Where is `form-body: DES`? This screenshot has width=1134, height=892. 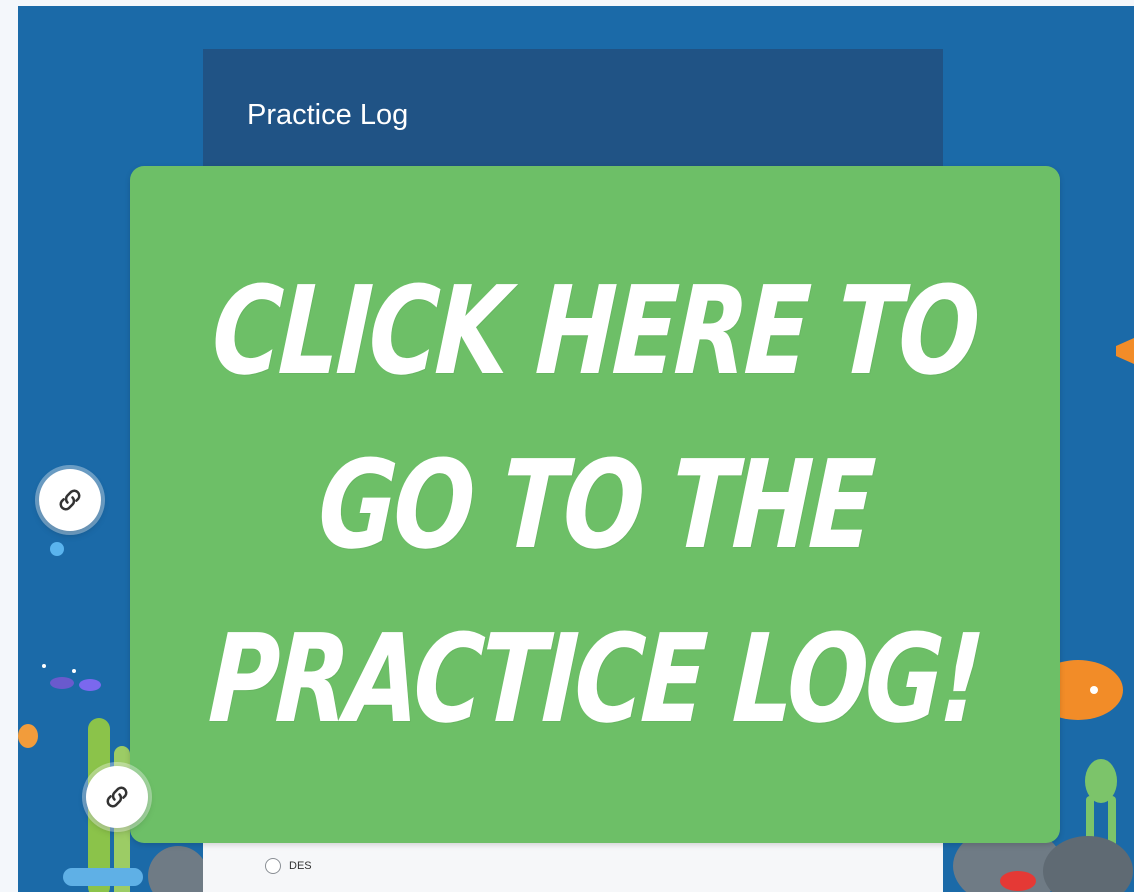
form-body: DES is located at coordinates (573, 864).